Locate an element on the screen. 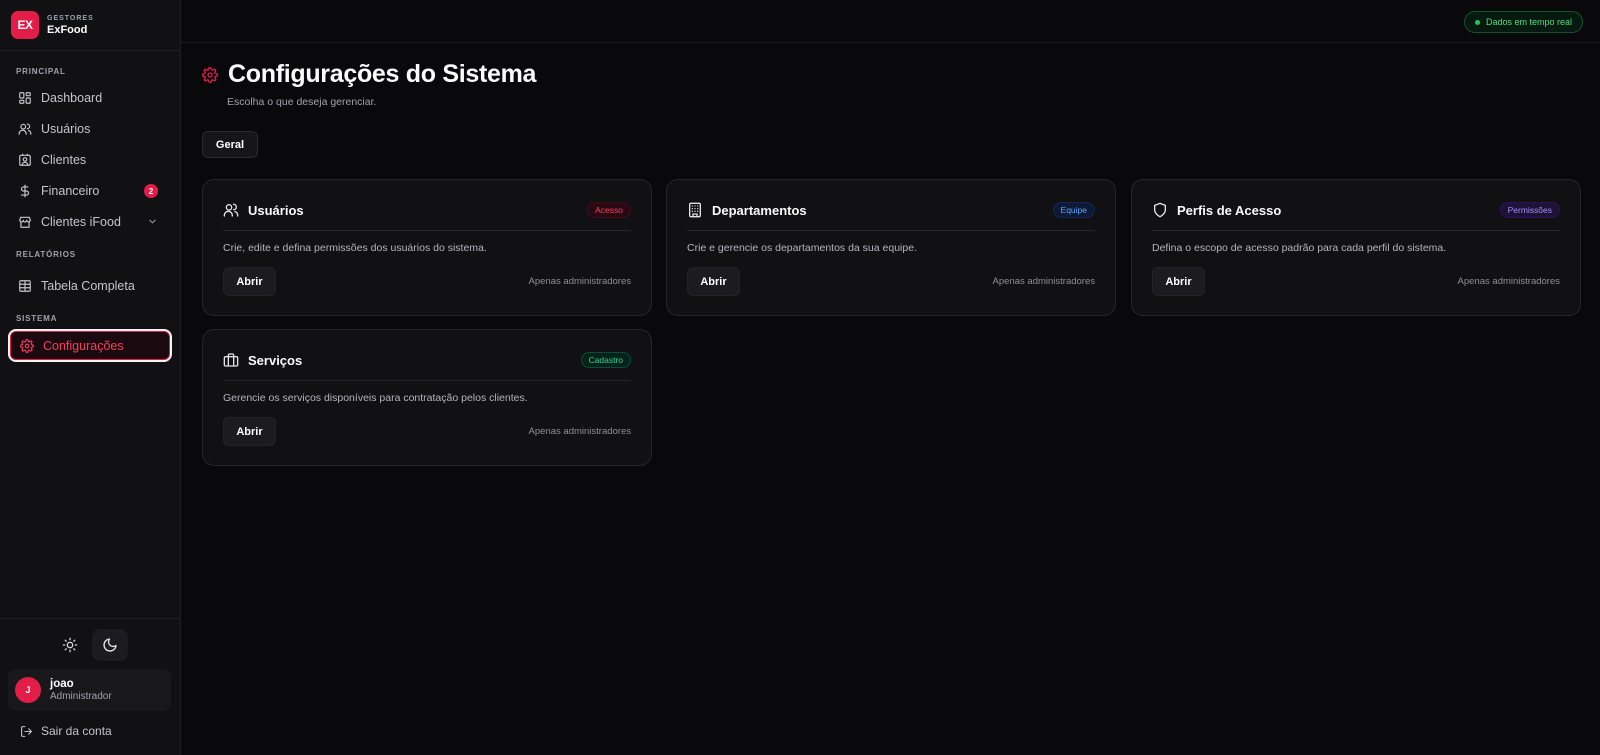 The height and width of the screenshot is (755, 1600). live-status-badge: Dados em tempo real is located at coordinates (1523, 22).